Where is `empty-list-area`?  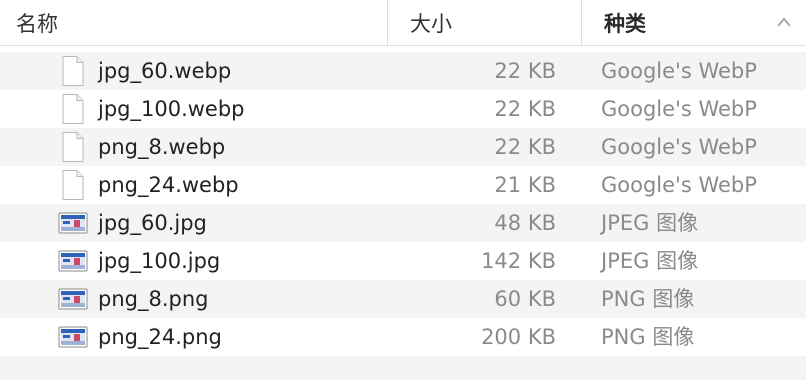 empty-list-area is located at coordinates (403, 368).